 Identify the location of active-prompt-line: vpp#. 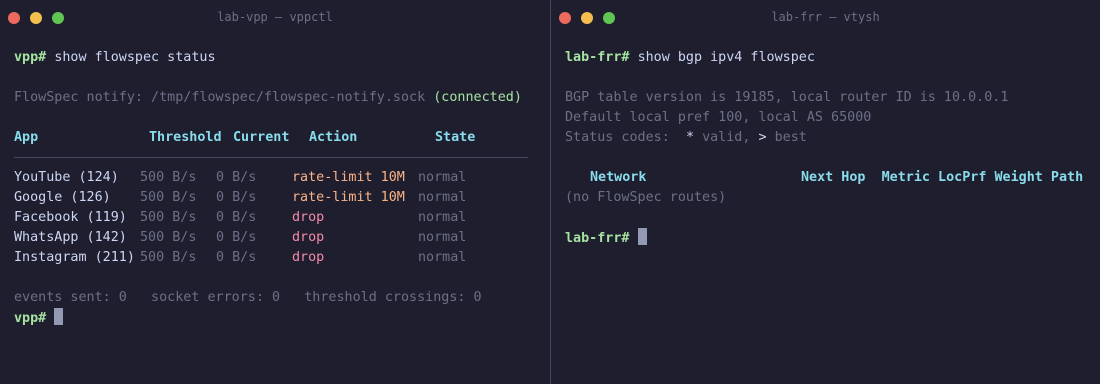
(282, 318).